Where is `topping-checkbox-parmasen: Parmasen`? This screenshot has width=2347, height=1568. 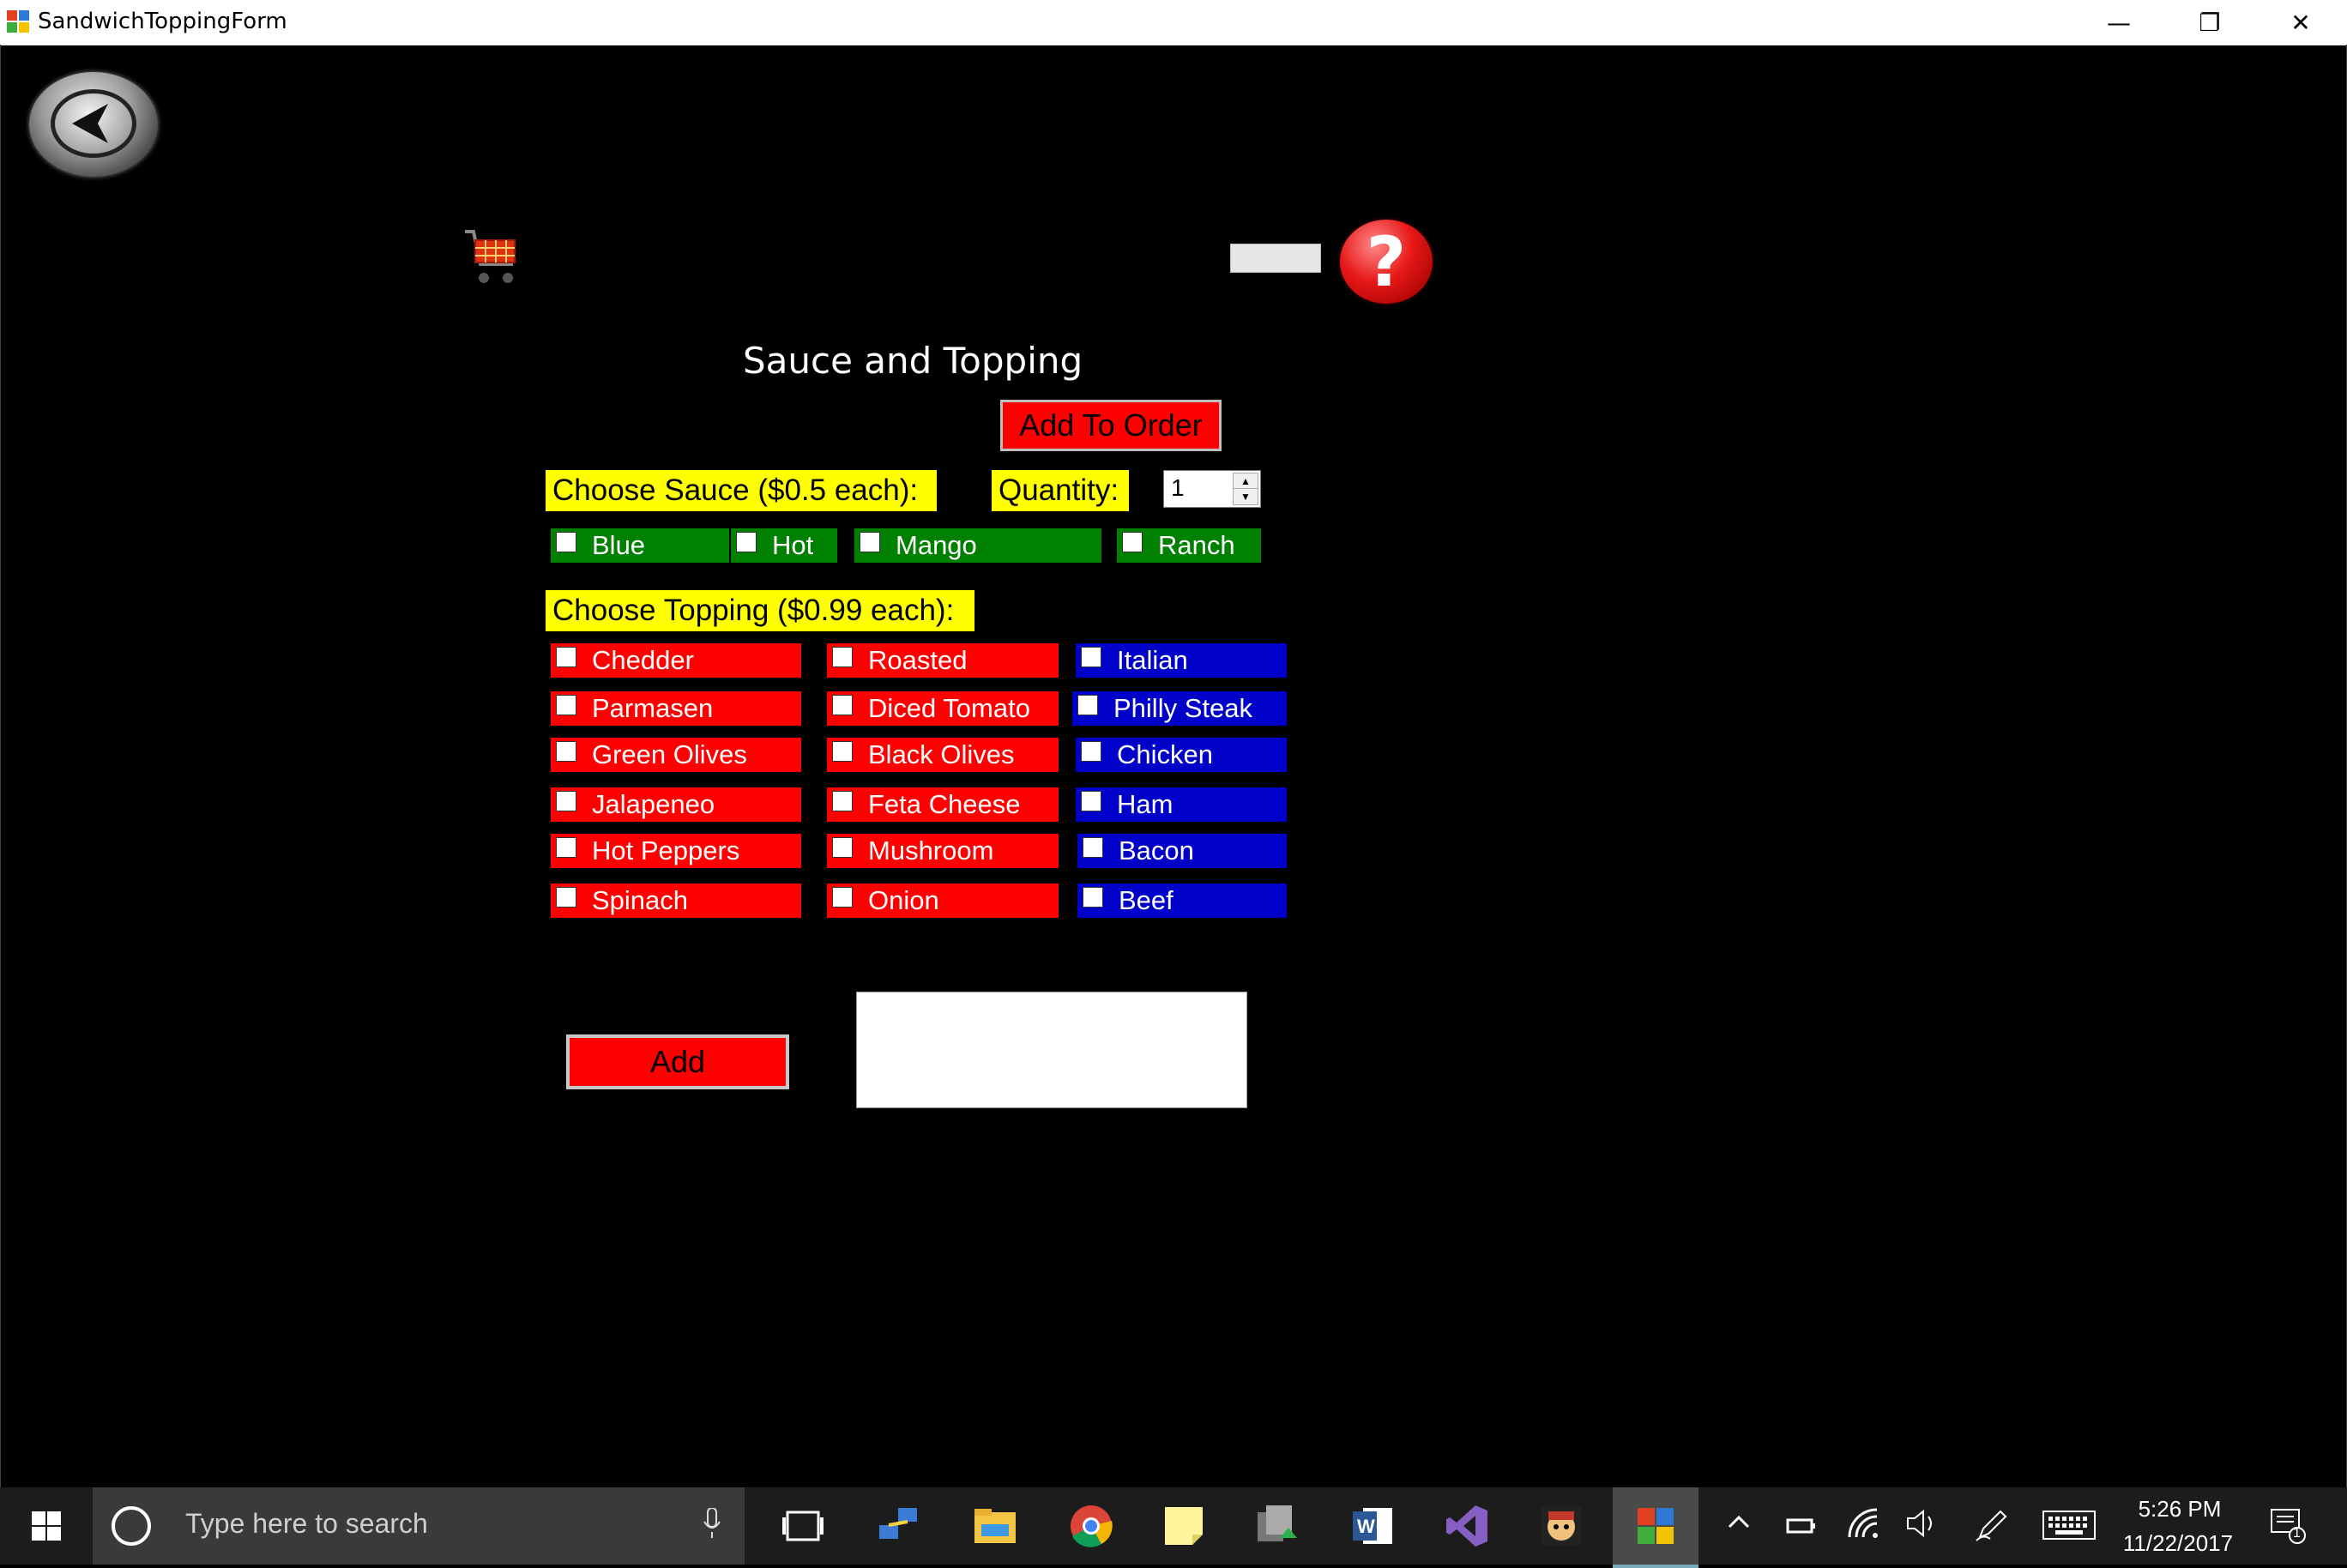
topping-checkbox-parmasen: Parmasen is located at coordinates (676, 708).